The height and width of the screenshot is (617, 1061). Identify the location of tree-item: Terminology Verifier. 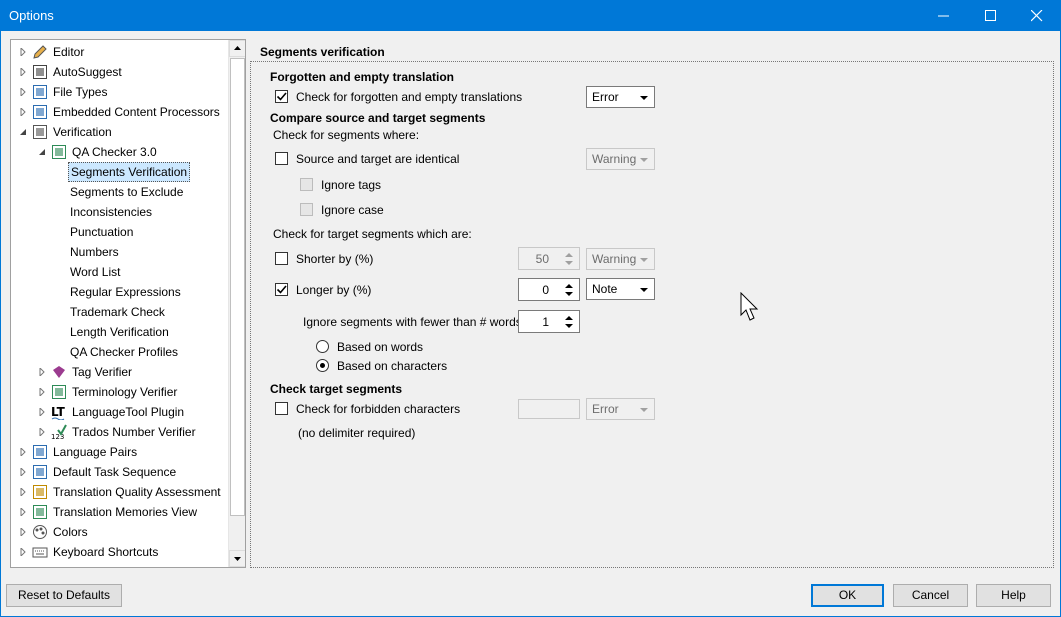
(119, 392).